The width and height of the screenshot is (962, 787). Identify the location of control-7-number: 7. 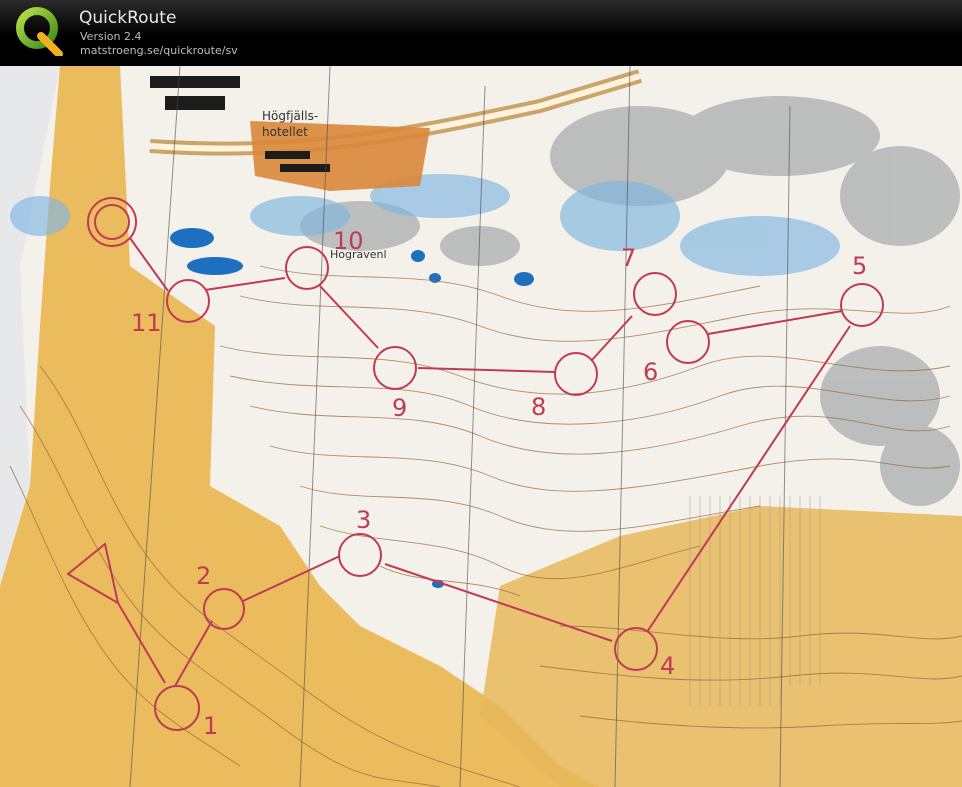
(628, 258).